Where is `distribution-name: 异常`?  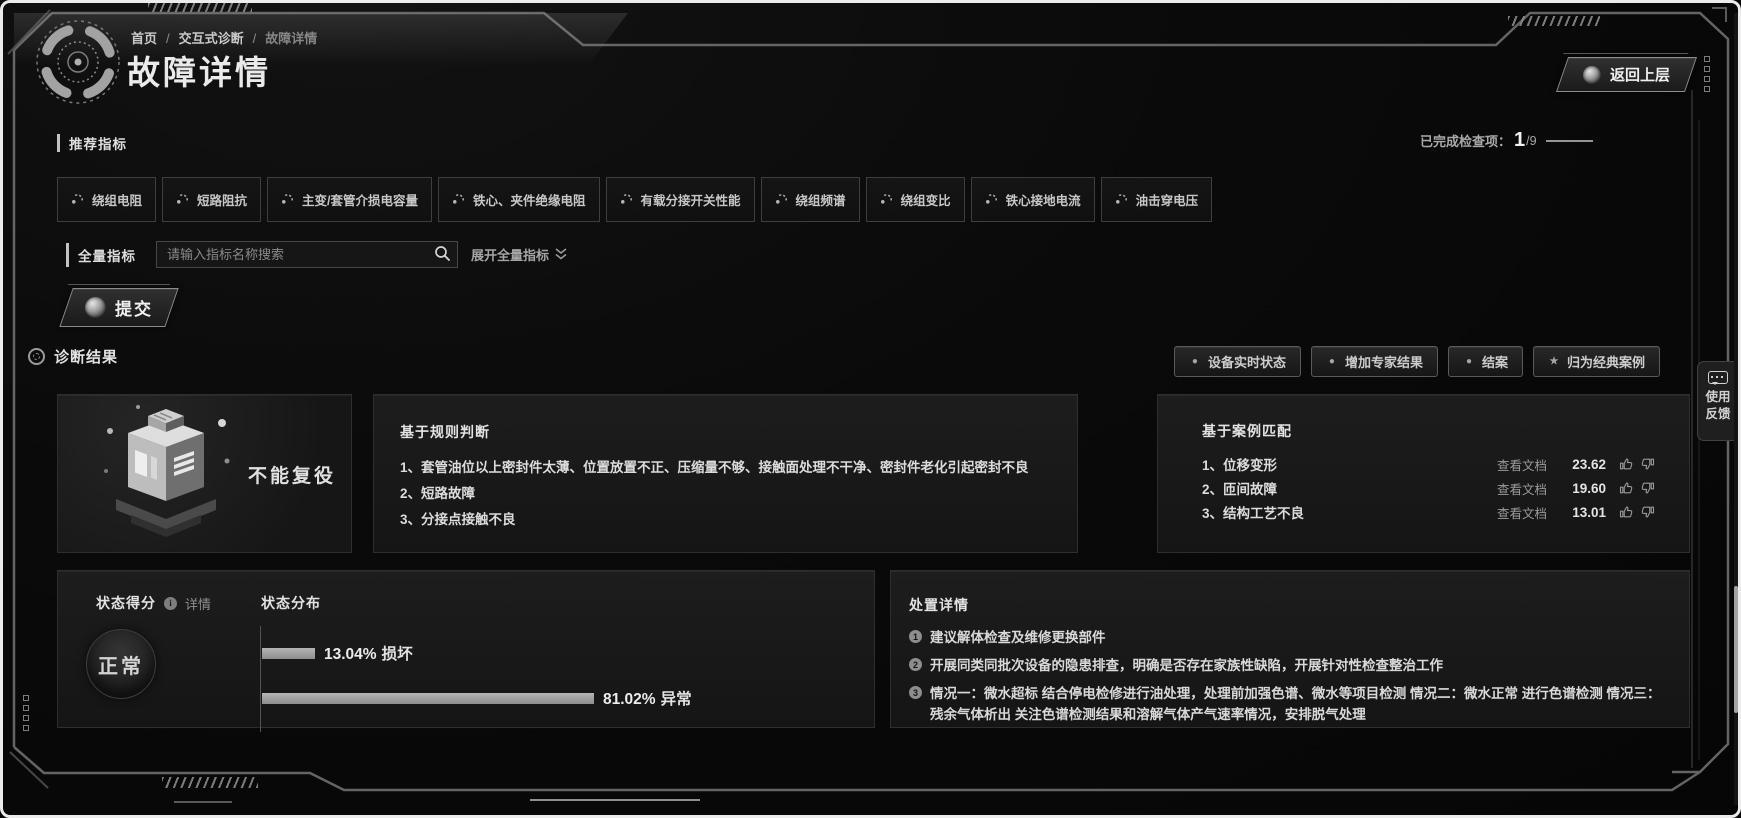
distribution-name: 异常 is located at coordinates (676, 699).